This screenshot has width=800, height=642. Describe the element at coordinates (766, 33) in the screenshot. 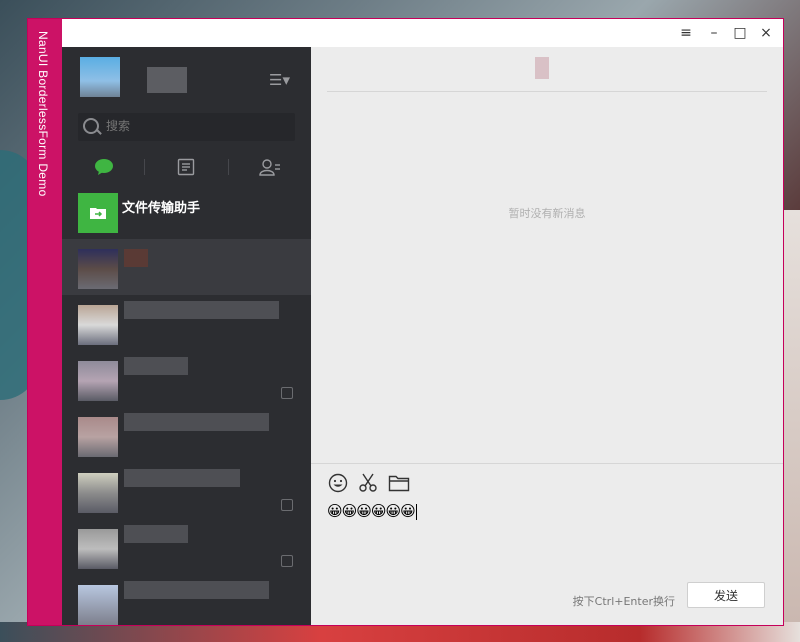

I see `close-icon: ×` at that location.